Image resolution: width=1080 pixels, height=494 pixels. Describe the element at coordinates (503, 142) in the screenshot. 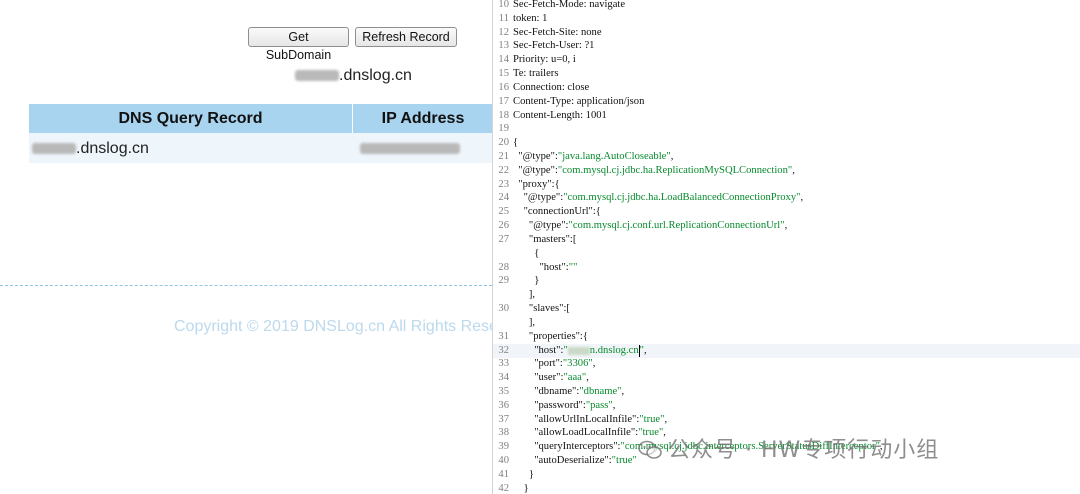

I see `line-number: 20` at that location.